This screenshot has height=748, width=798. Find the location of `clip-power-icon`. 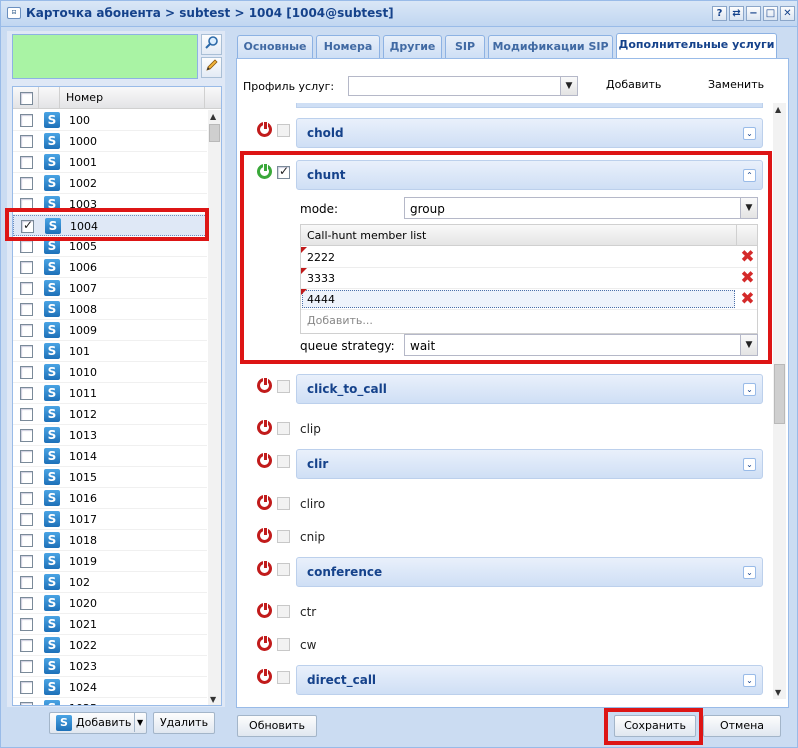

clip-power-icon is located at coordinates (264, 427).